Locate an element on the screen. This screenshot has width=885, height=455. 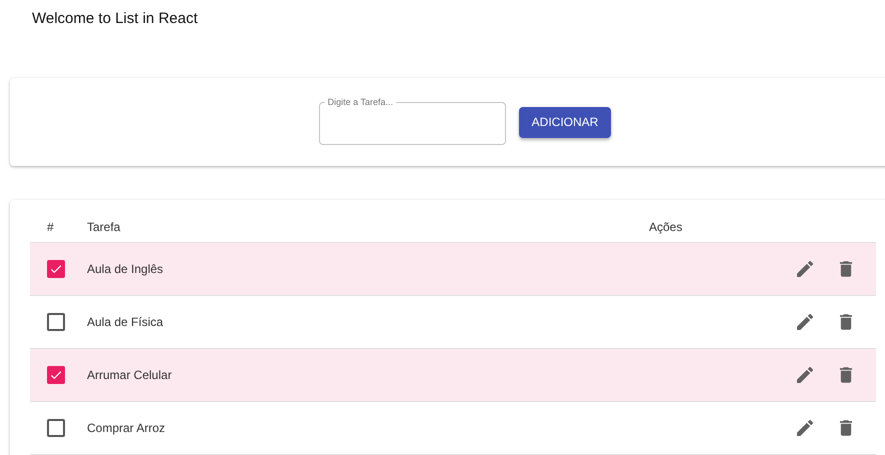
task-text: Aula de Física is located at coordinates (125, 322).